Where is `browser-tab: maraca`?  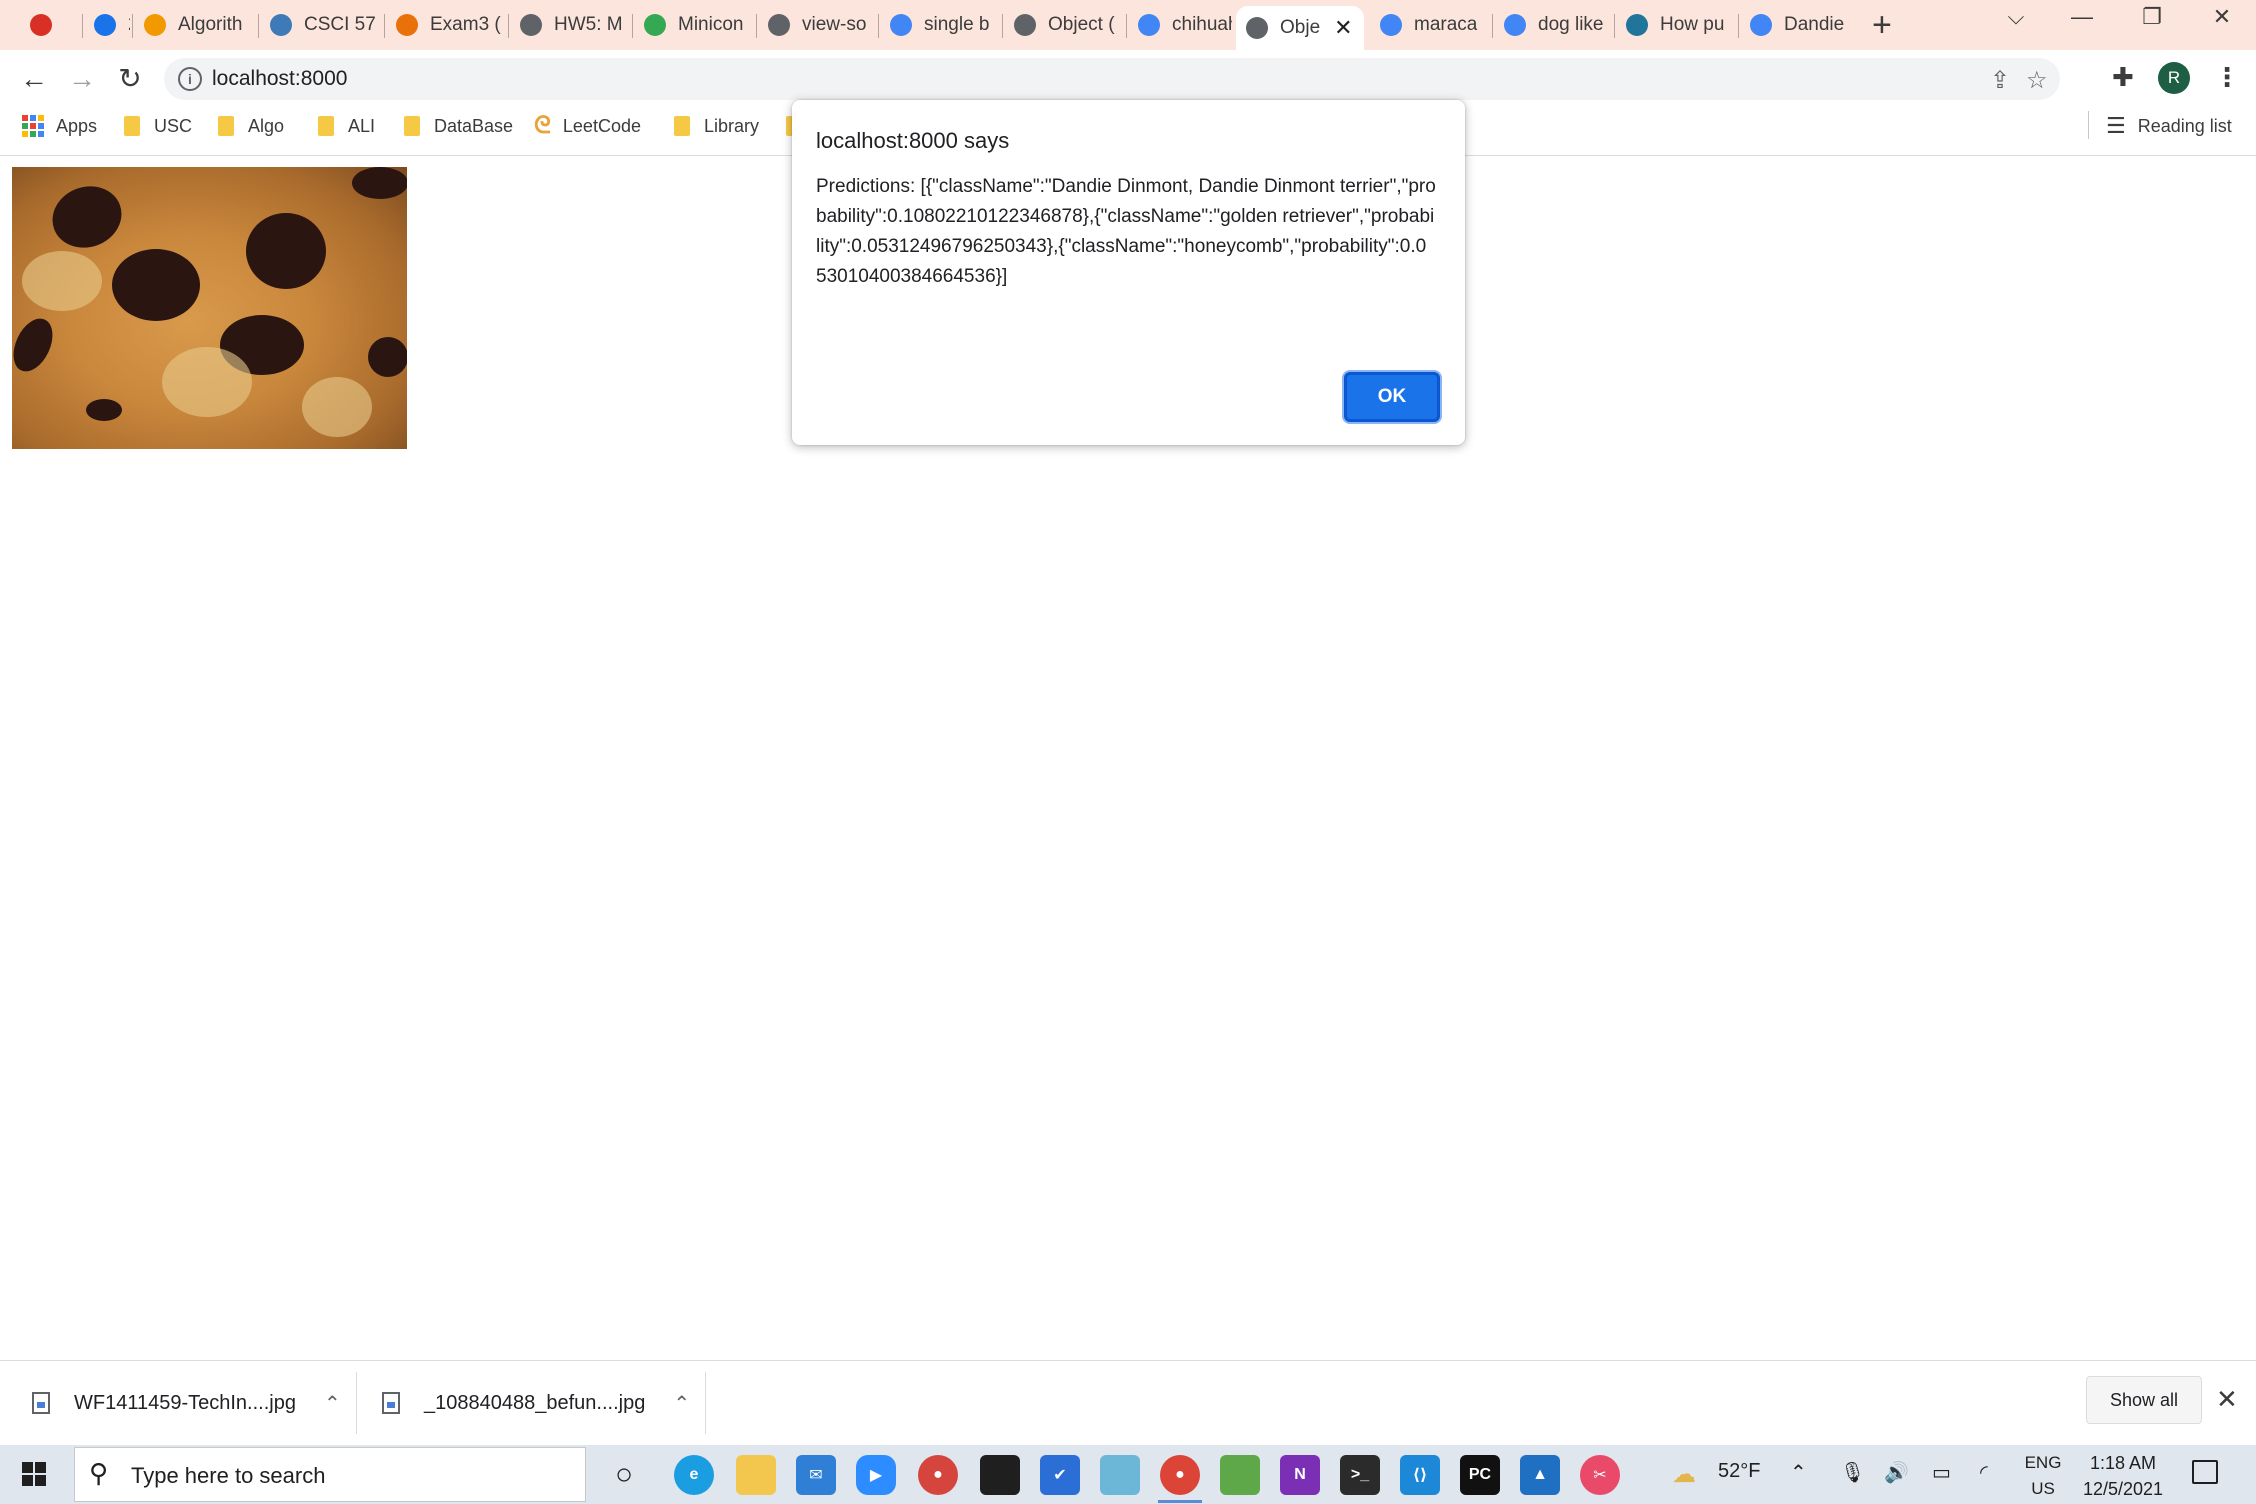 browser-tab: maraca is located at coordinates (1429, 25).